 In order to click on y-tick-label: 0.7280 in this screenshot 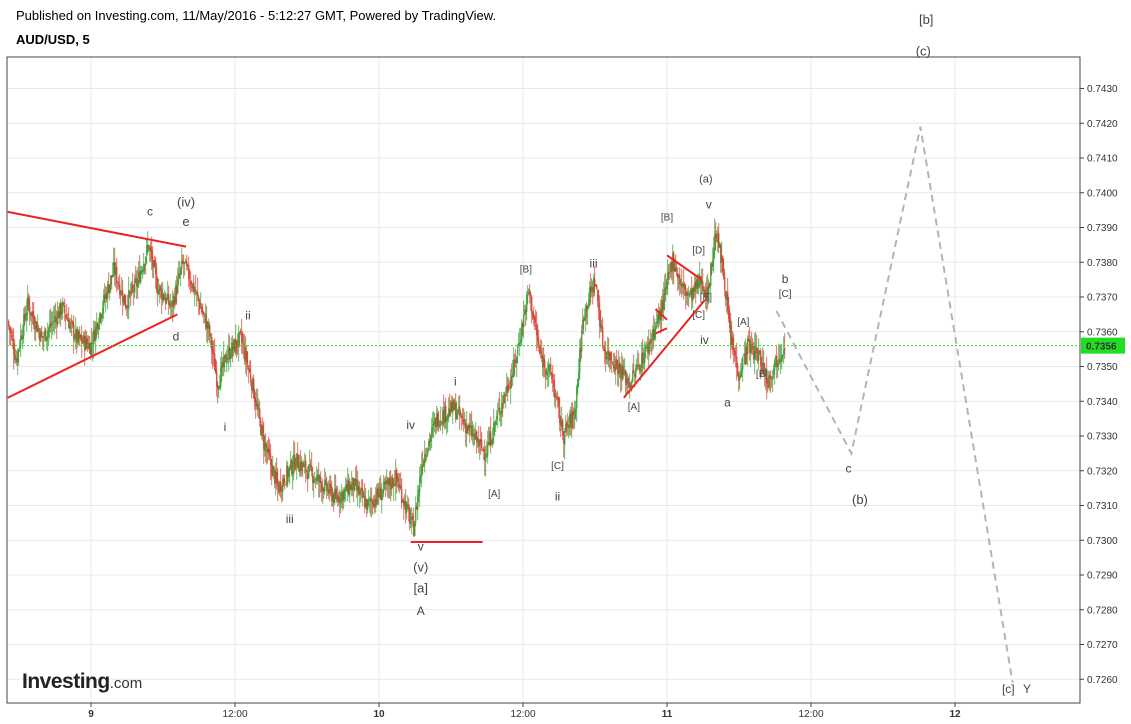, I will do `click(1102, 610)`.